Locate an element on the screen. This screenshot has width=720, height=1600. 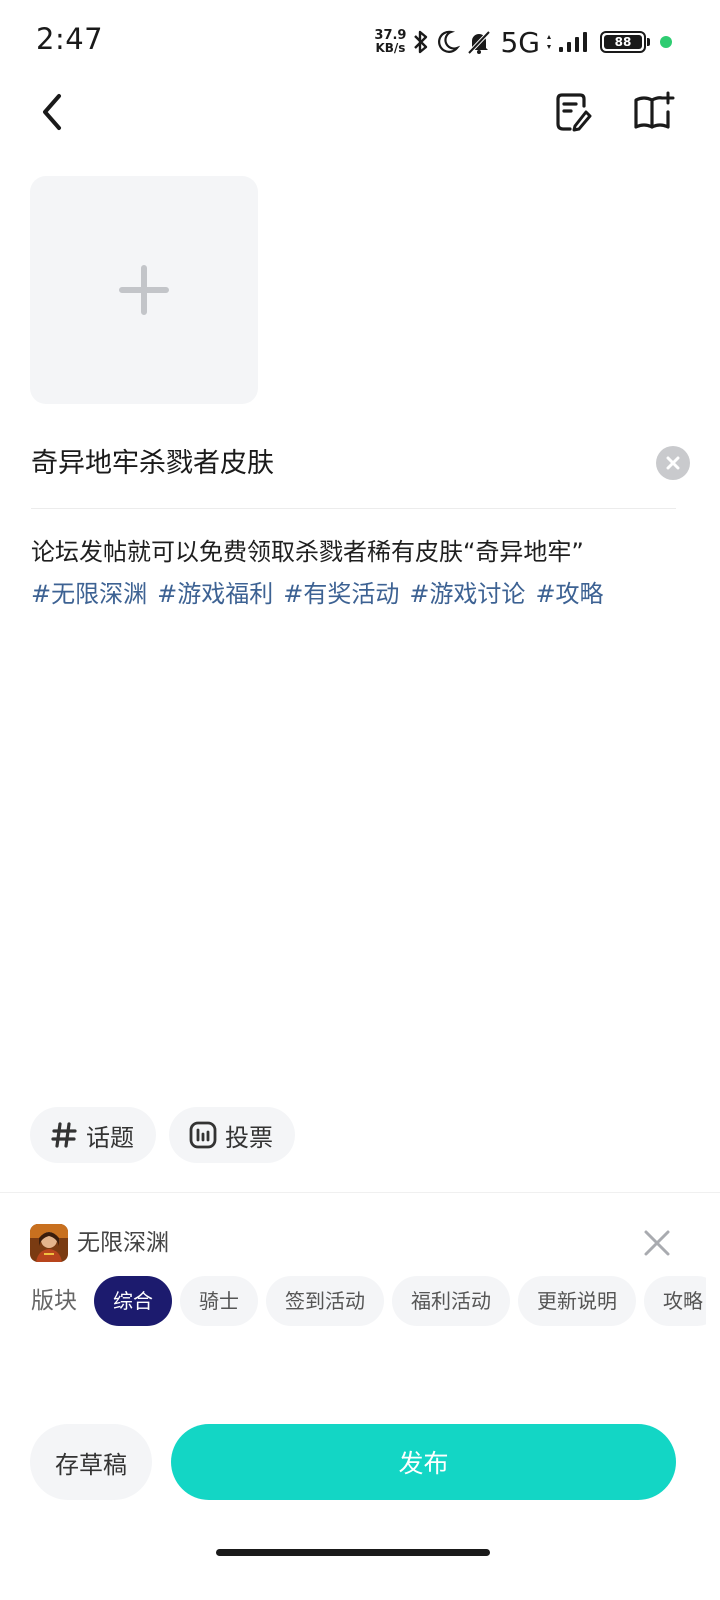
board-label: 版块 is located at coordinates (54, 1301).